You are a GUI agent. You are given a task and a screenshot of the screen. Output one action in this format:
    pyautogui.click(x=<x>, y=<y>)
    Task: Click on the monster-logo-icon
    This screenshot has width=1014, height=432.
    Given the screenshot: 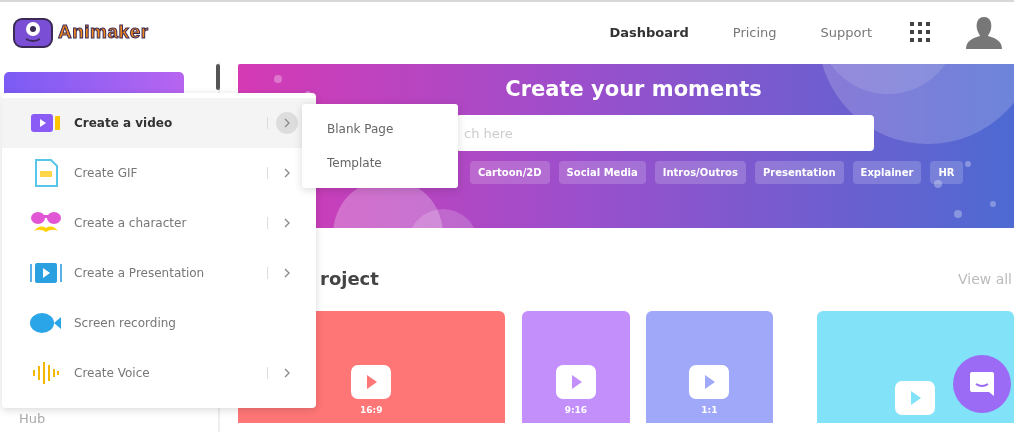 What is the action you would take?
    pyautogui.click(x=33, y=32)
    